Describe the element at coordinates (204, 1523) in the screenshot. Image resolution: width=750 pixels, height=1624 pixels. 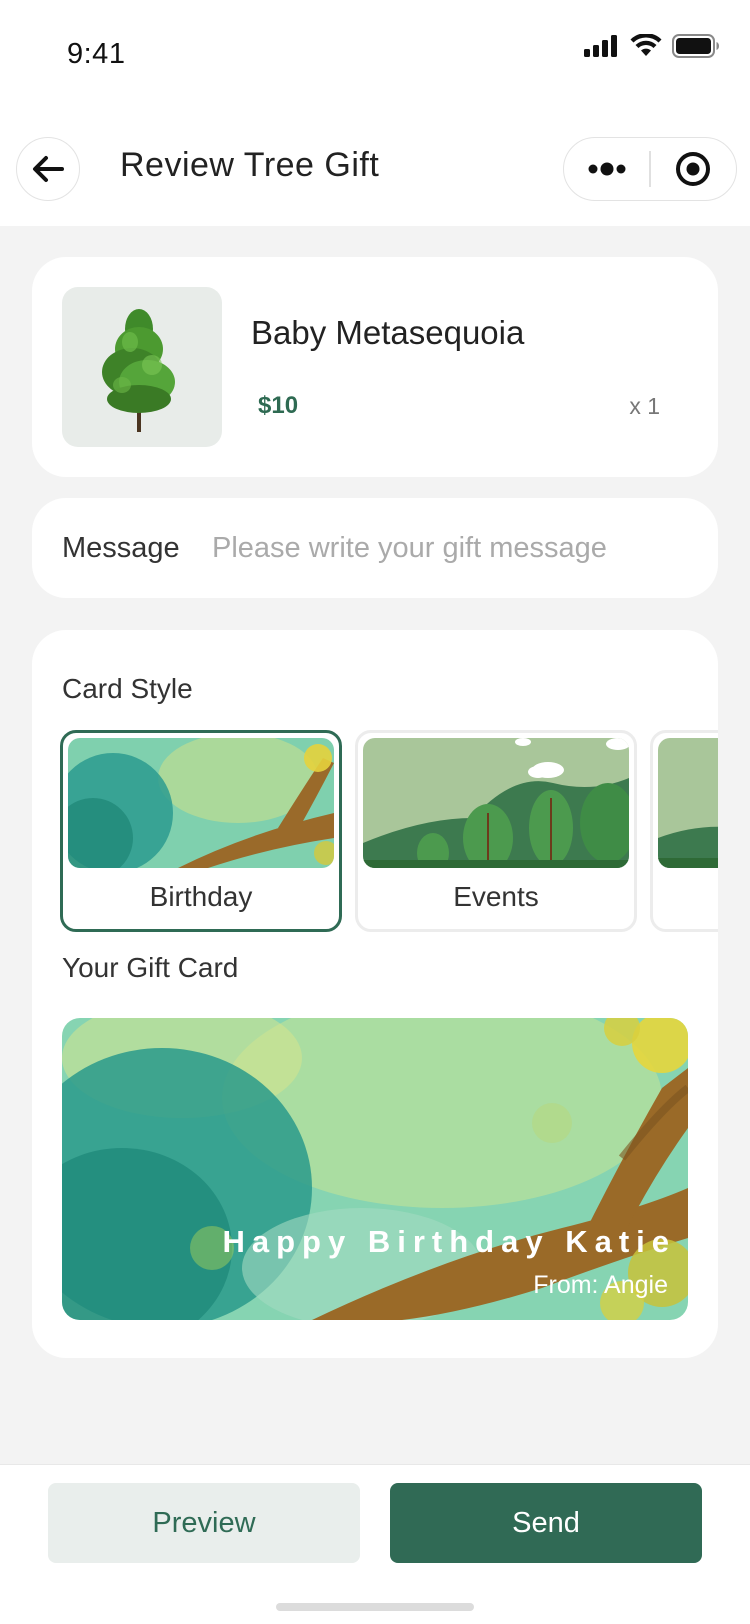
I see `preview-button: Preview` at that location.